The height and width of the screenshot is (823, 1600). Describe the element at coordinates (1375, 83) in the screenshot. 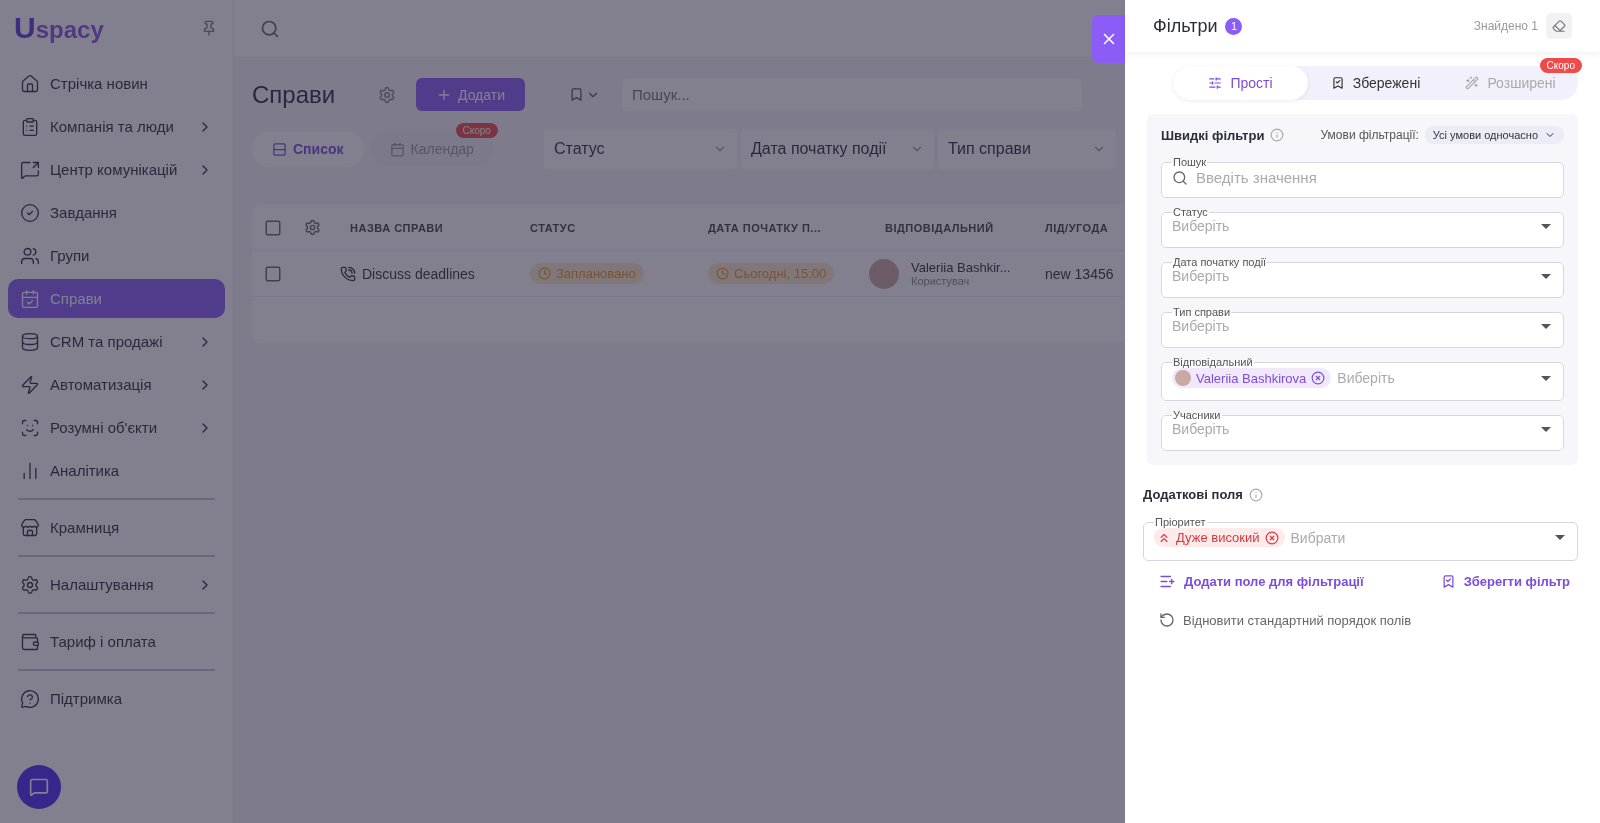

I see `filter-tab: Збережені` at that location.